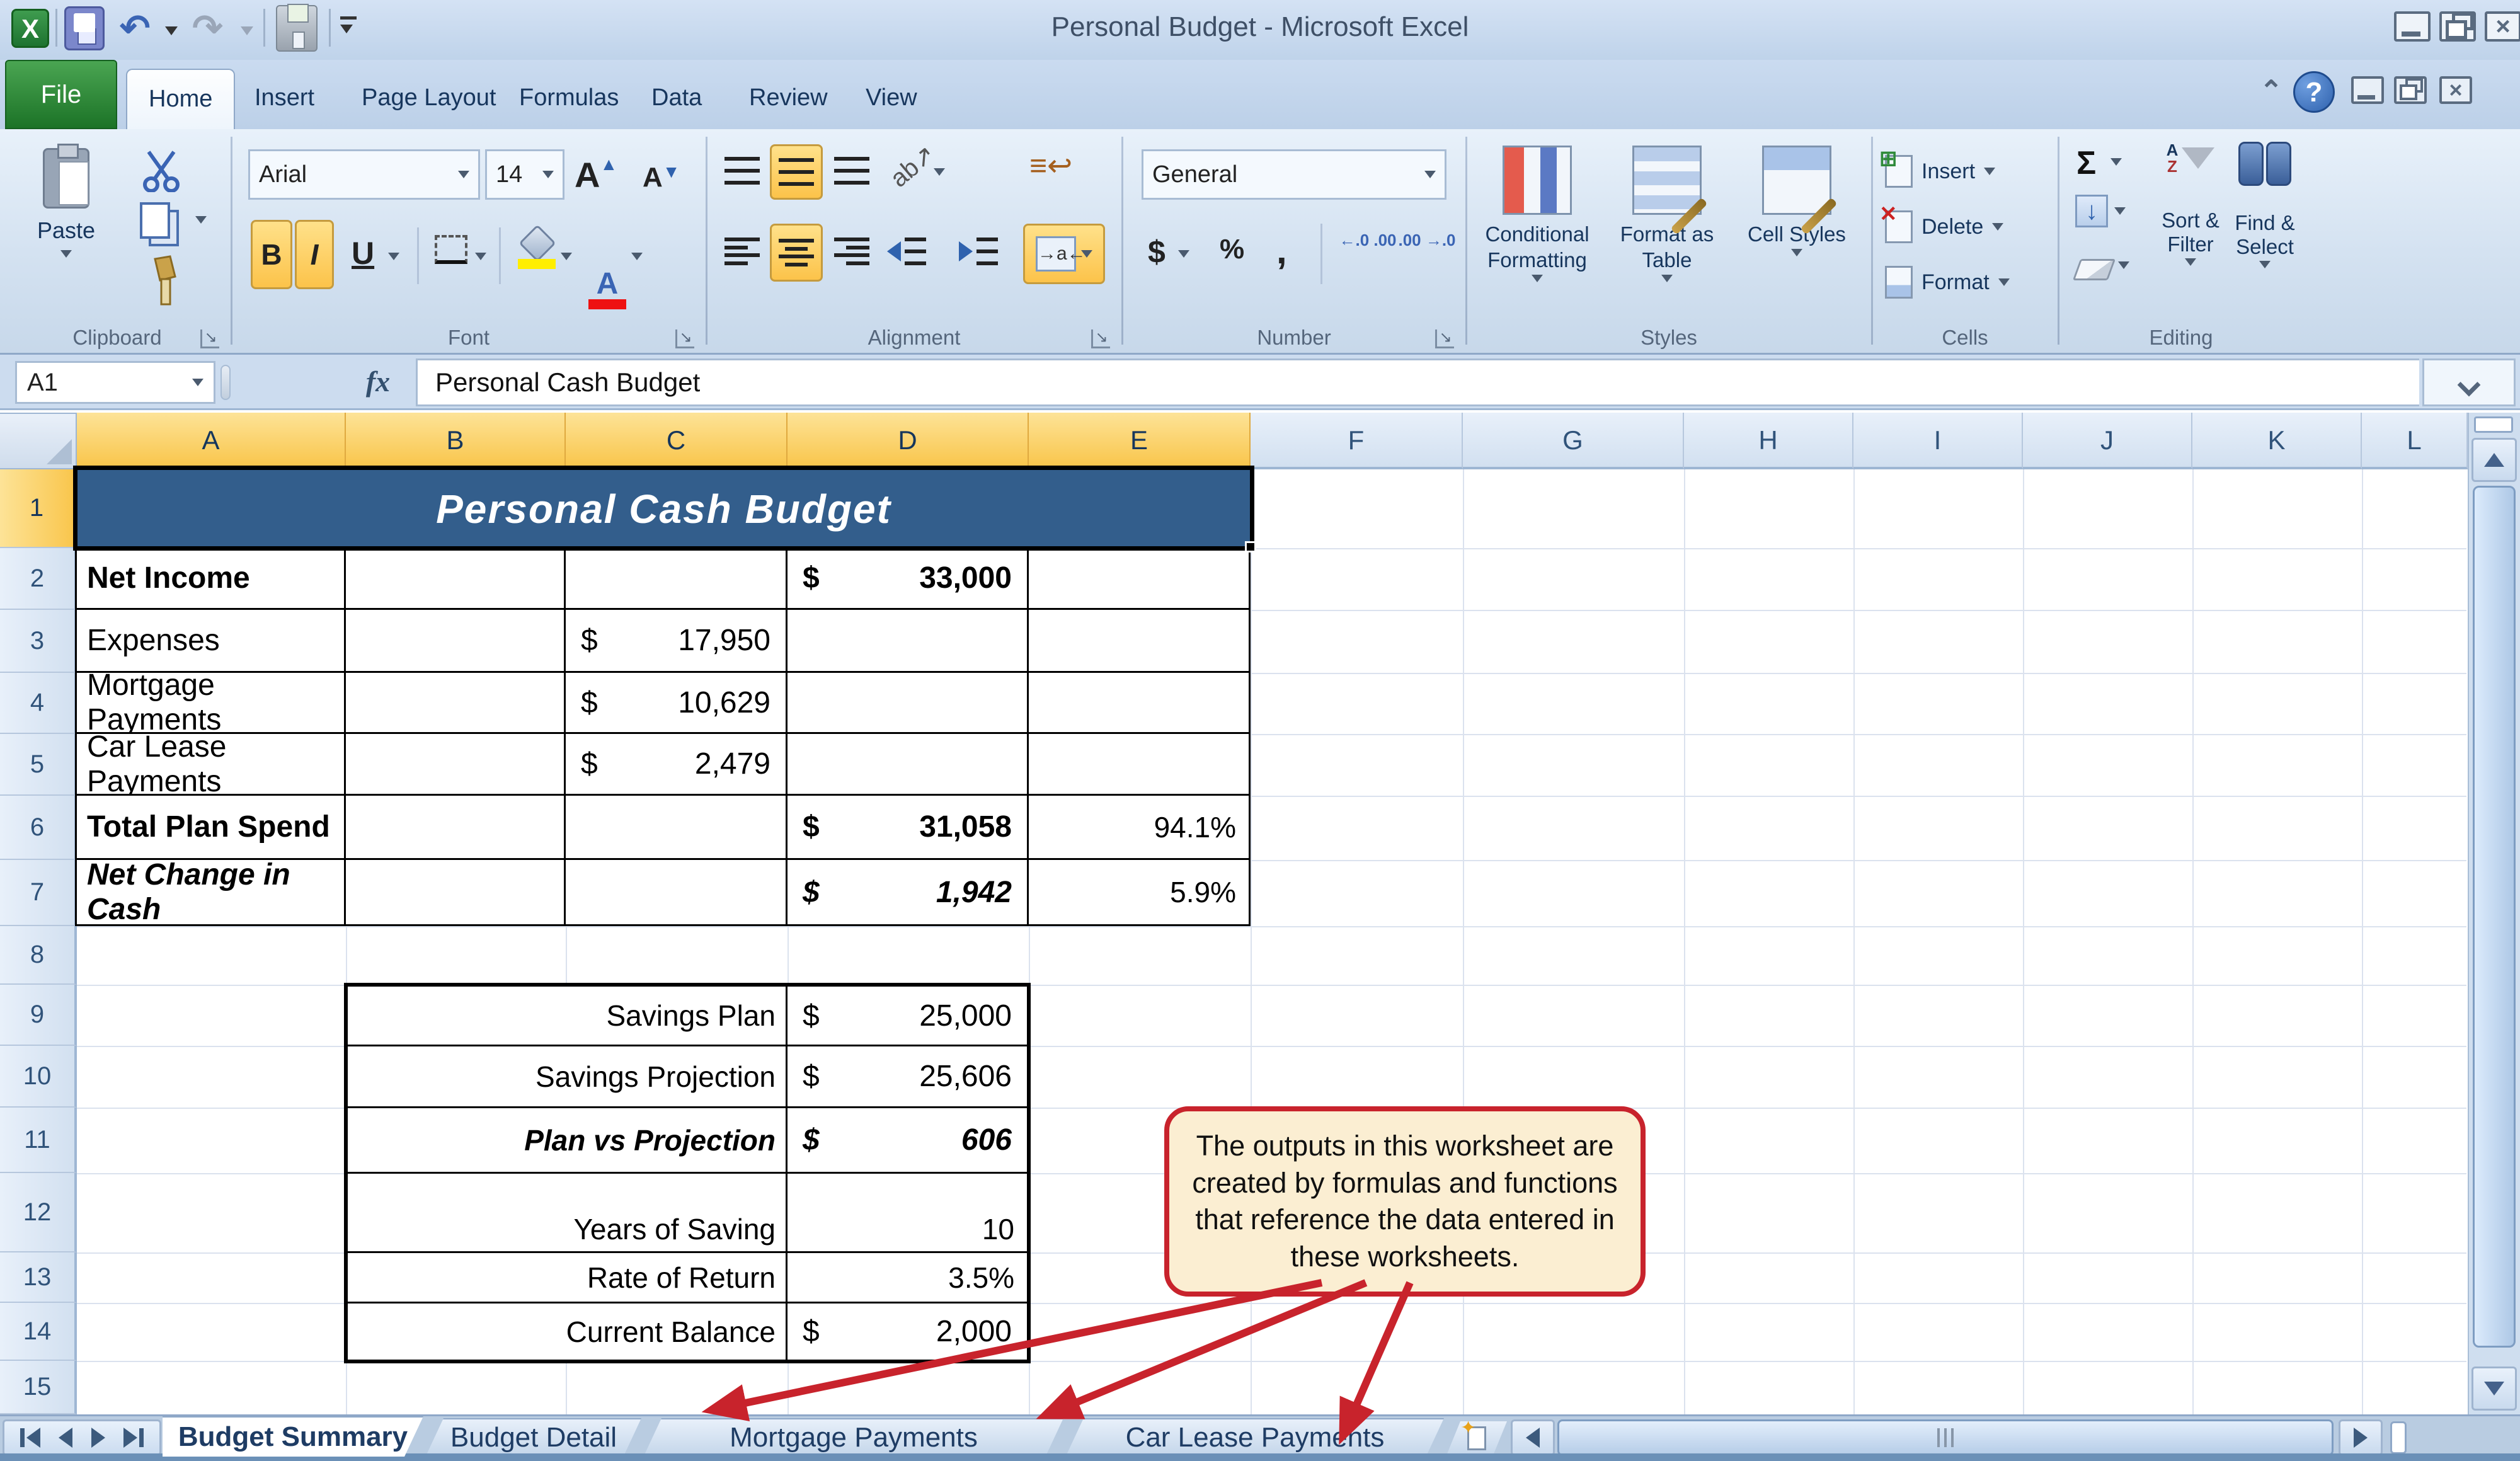 The image size is (2520, 1461). Describe the element at coordinates (66, 254) in the screenshot. I see `paste-dropdown-icon` at that location.